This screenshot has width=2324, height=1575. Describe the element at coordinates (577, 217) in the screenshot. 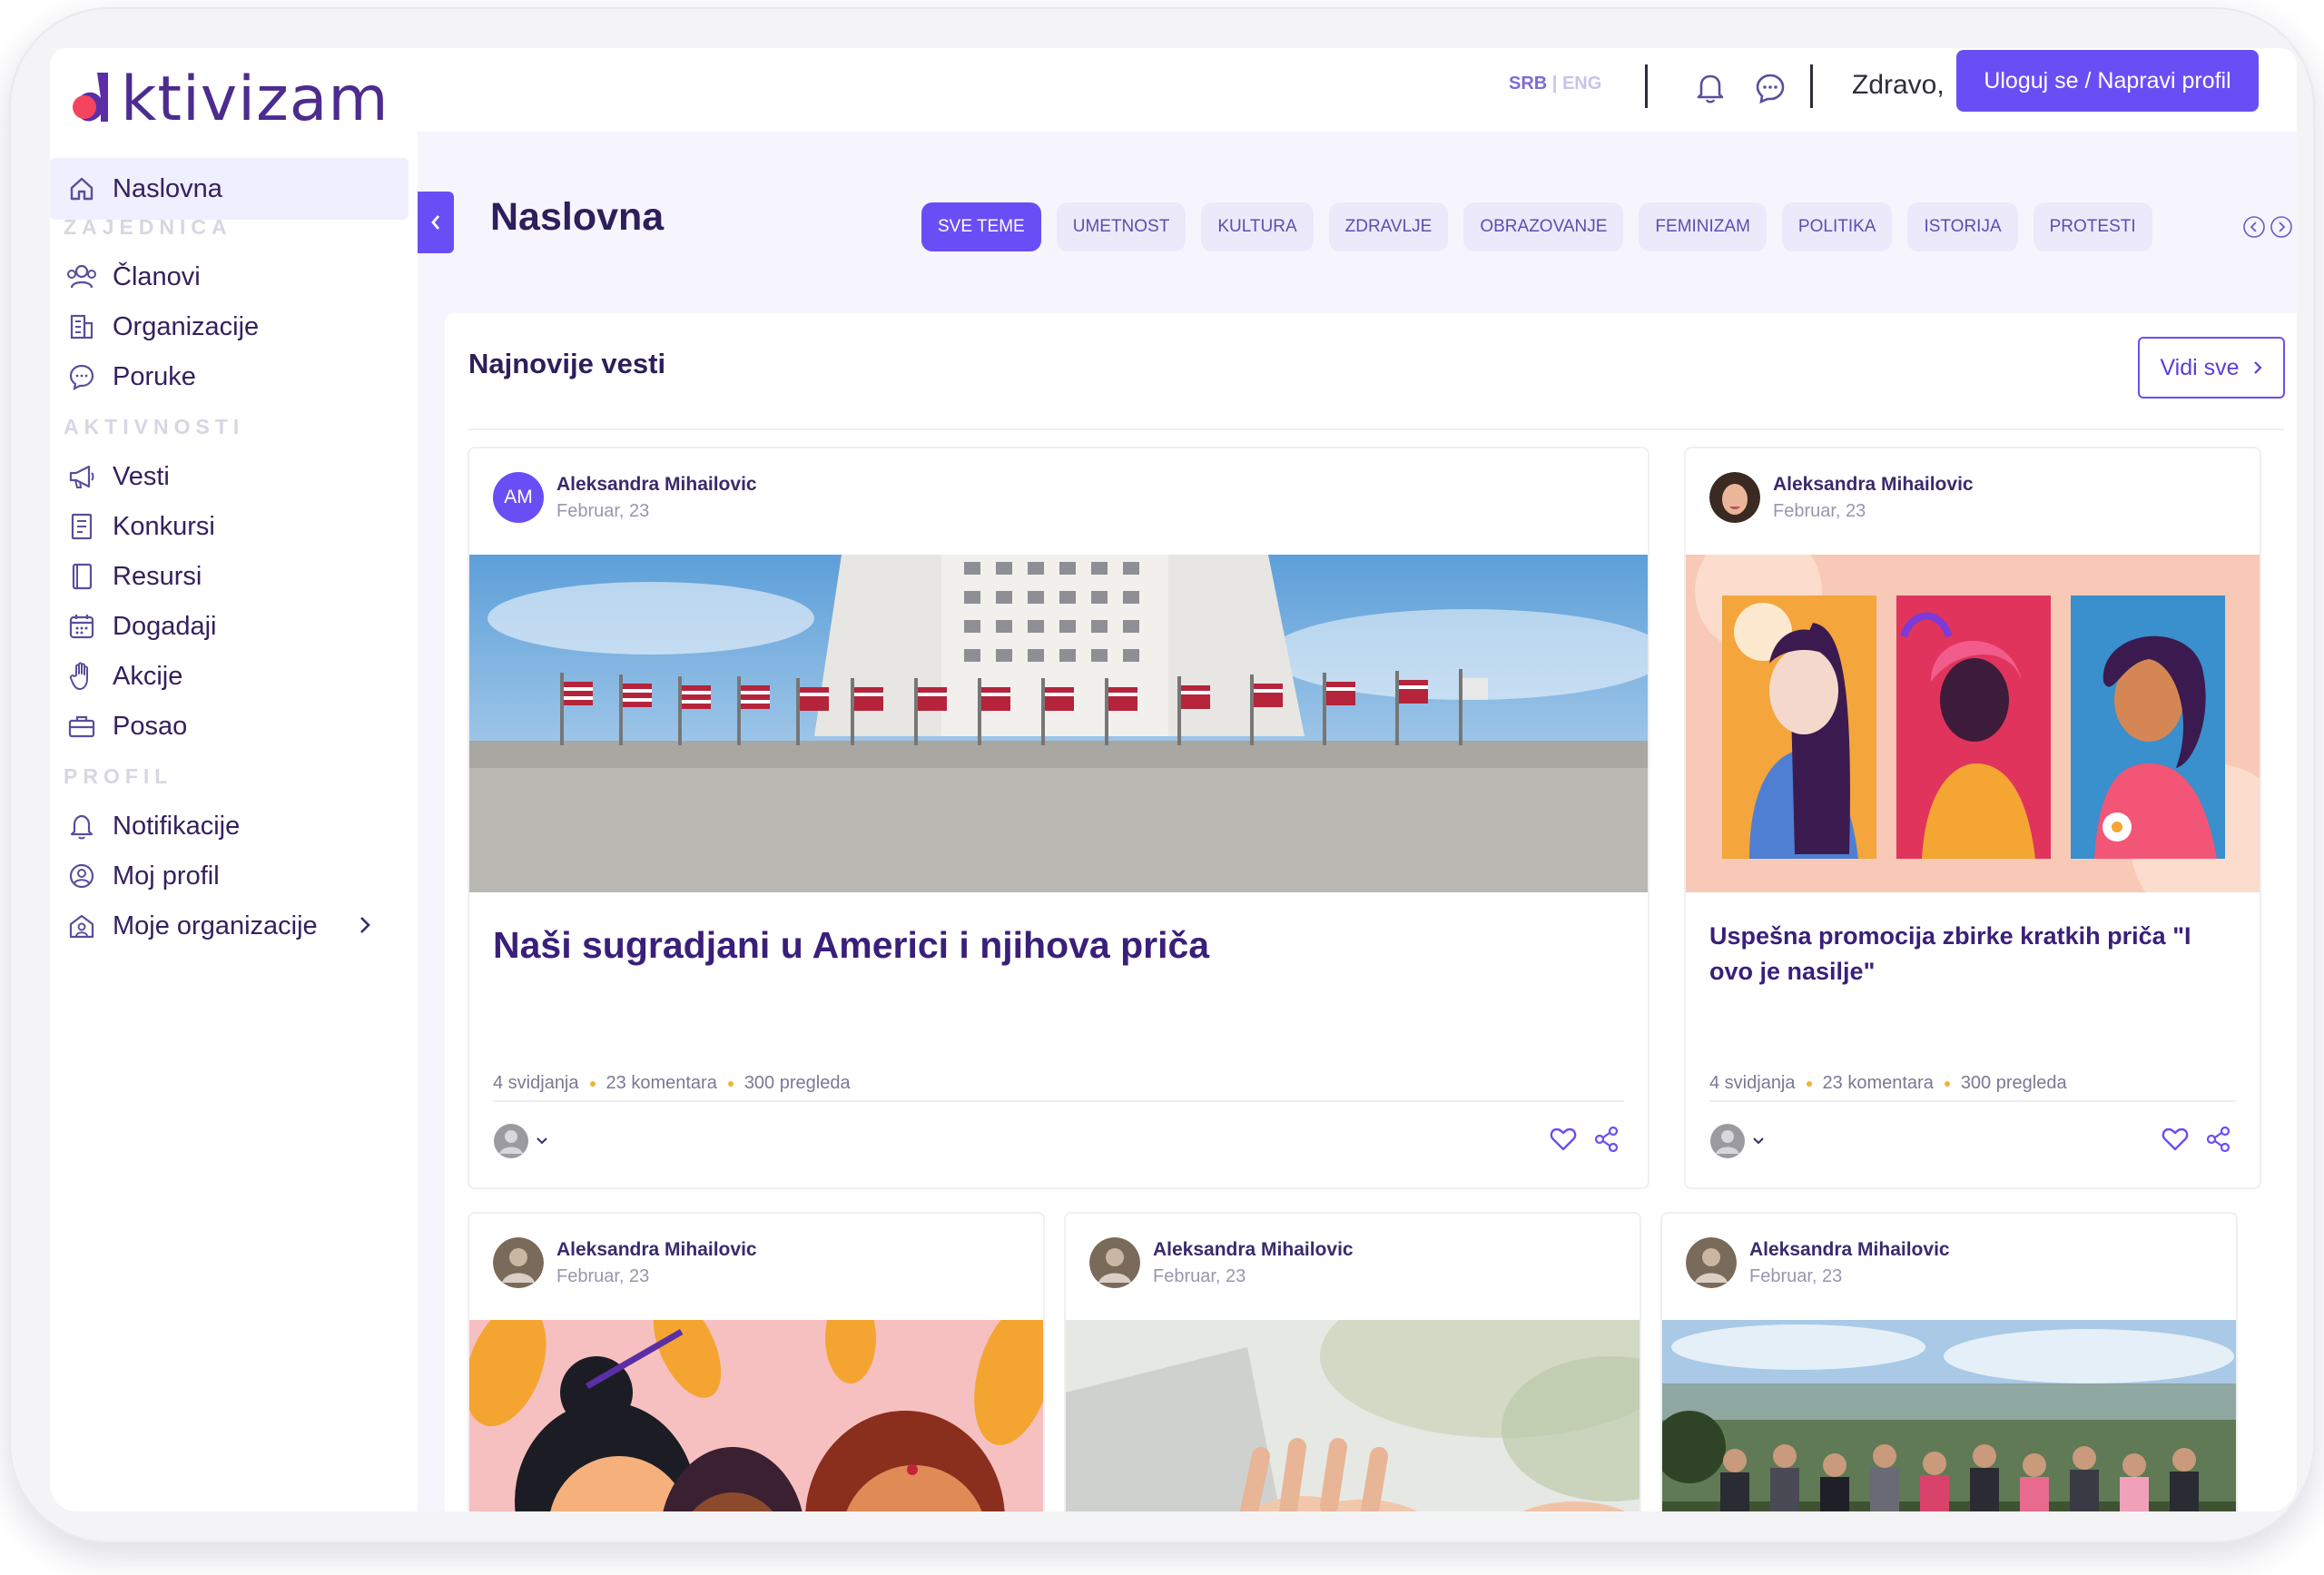

I see `page-title: Naslovna` at that location.